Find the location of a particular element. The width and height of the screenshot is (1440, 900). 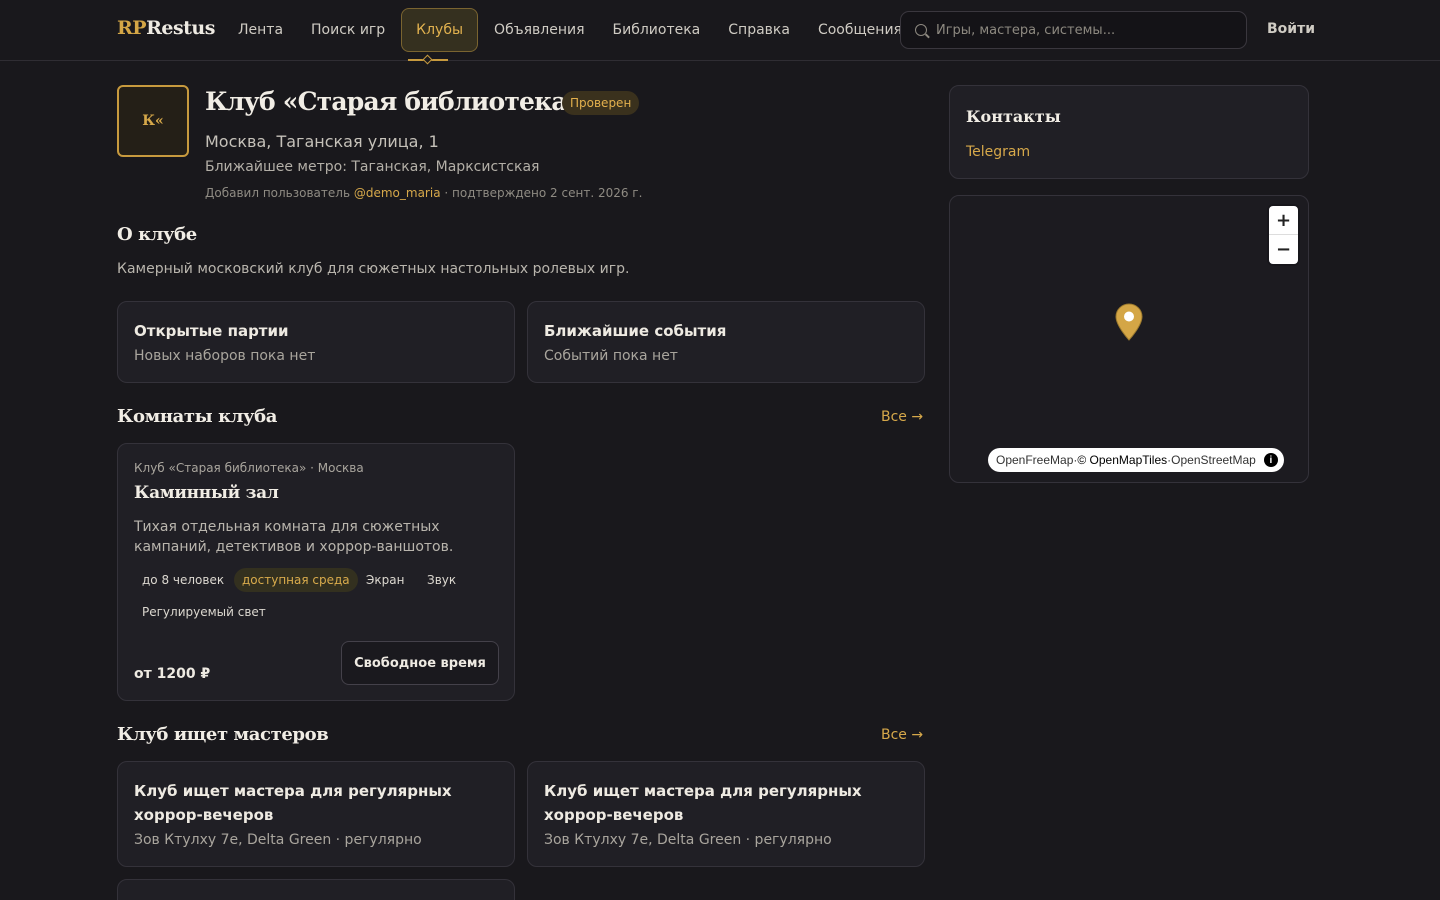

room-price: от 1200 ₽ is located at coordinates (172, 674).